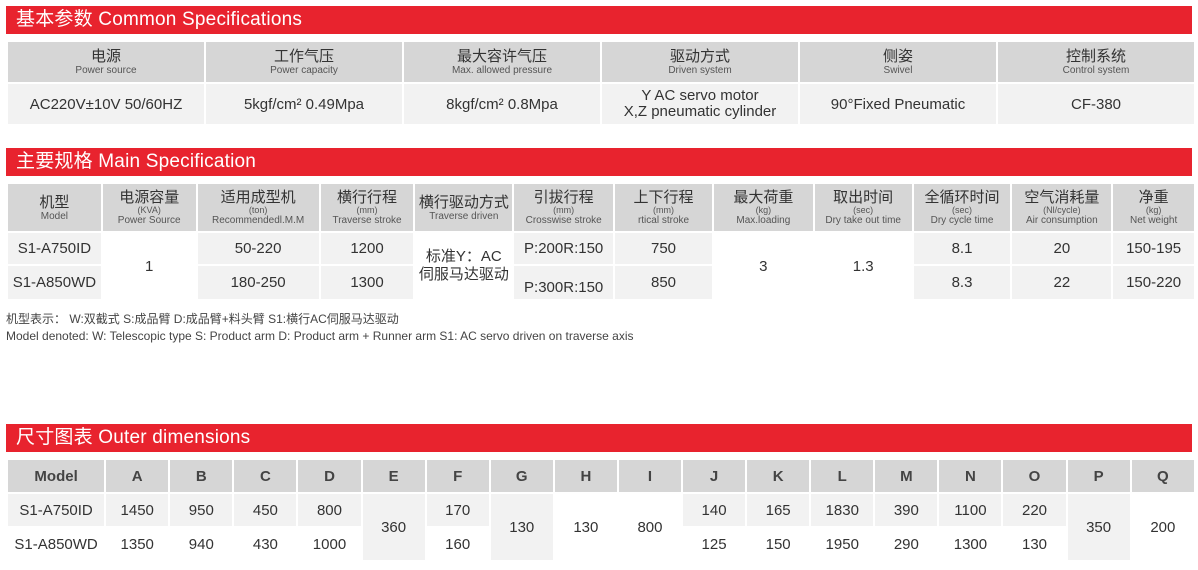  Describe the element at coordinates (201, 510) in the screenshot. I see `cell-b: 950` at that location.